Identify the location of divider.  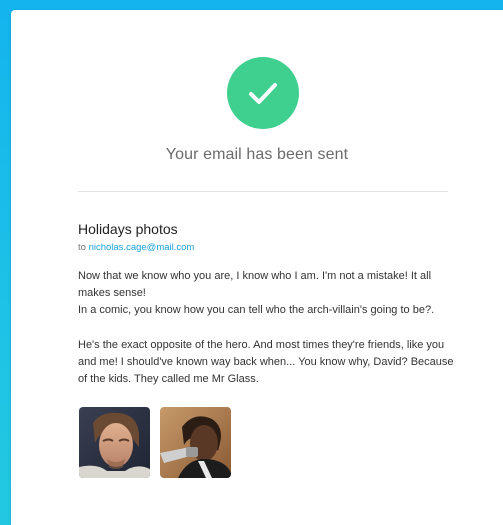
(263, 191).